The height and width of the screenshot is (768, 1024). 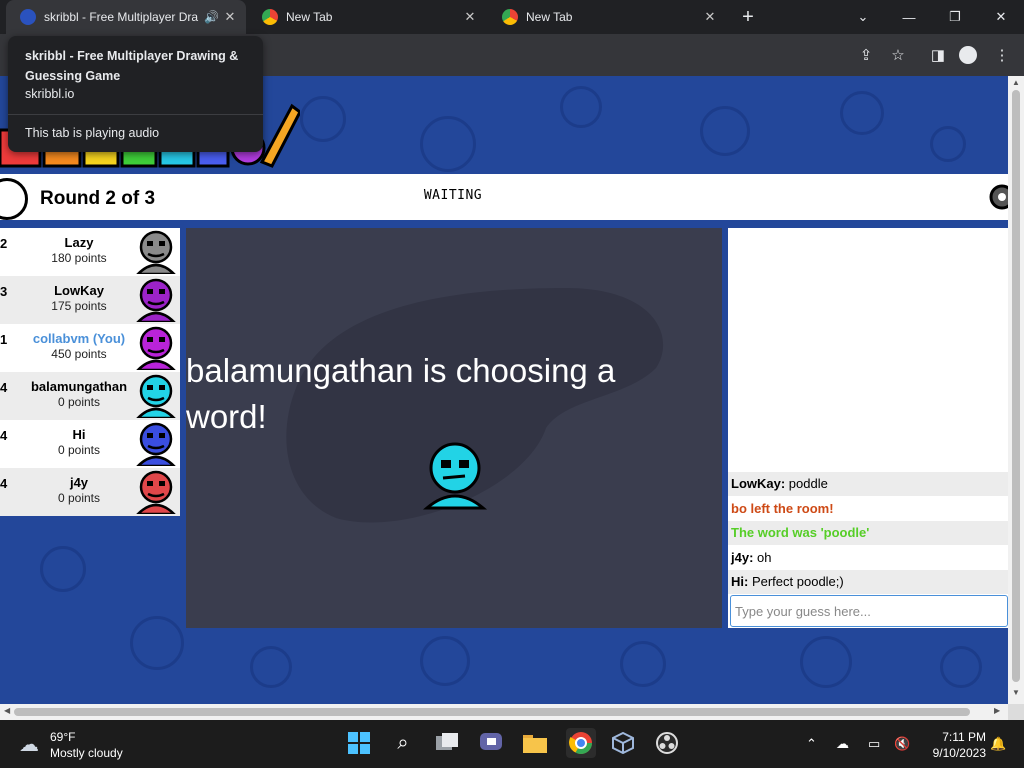 I want to click on task-view-icon, so click(x=447, y=743).